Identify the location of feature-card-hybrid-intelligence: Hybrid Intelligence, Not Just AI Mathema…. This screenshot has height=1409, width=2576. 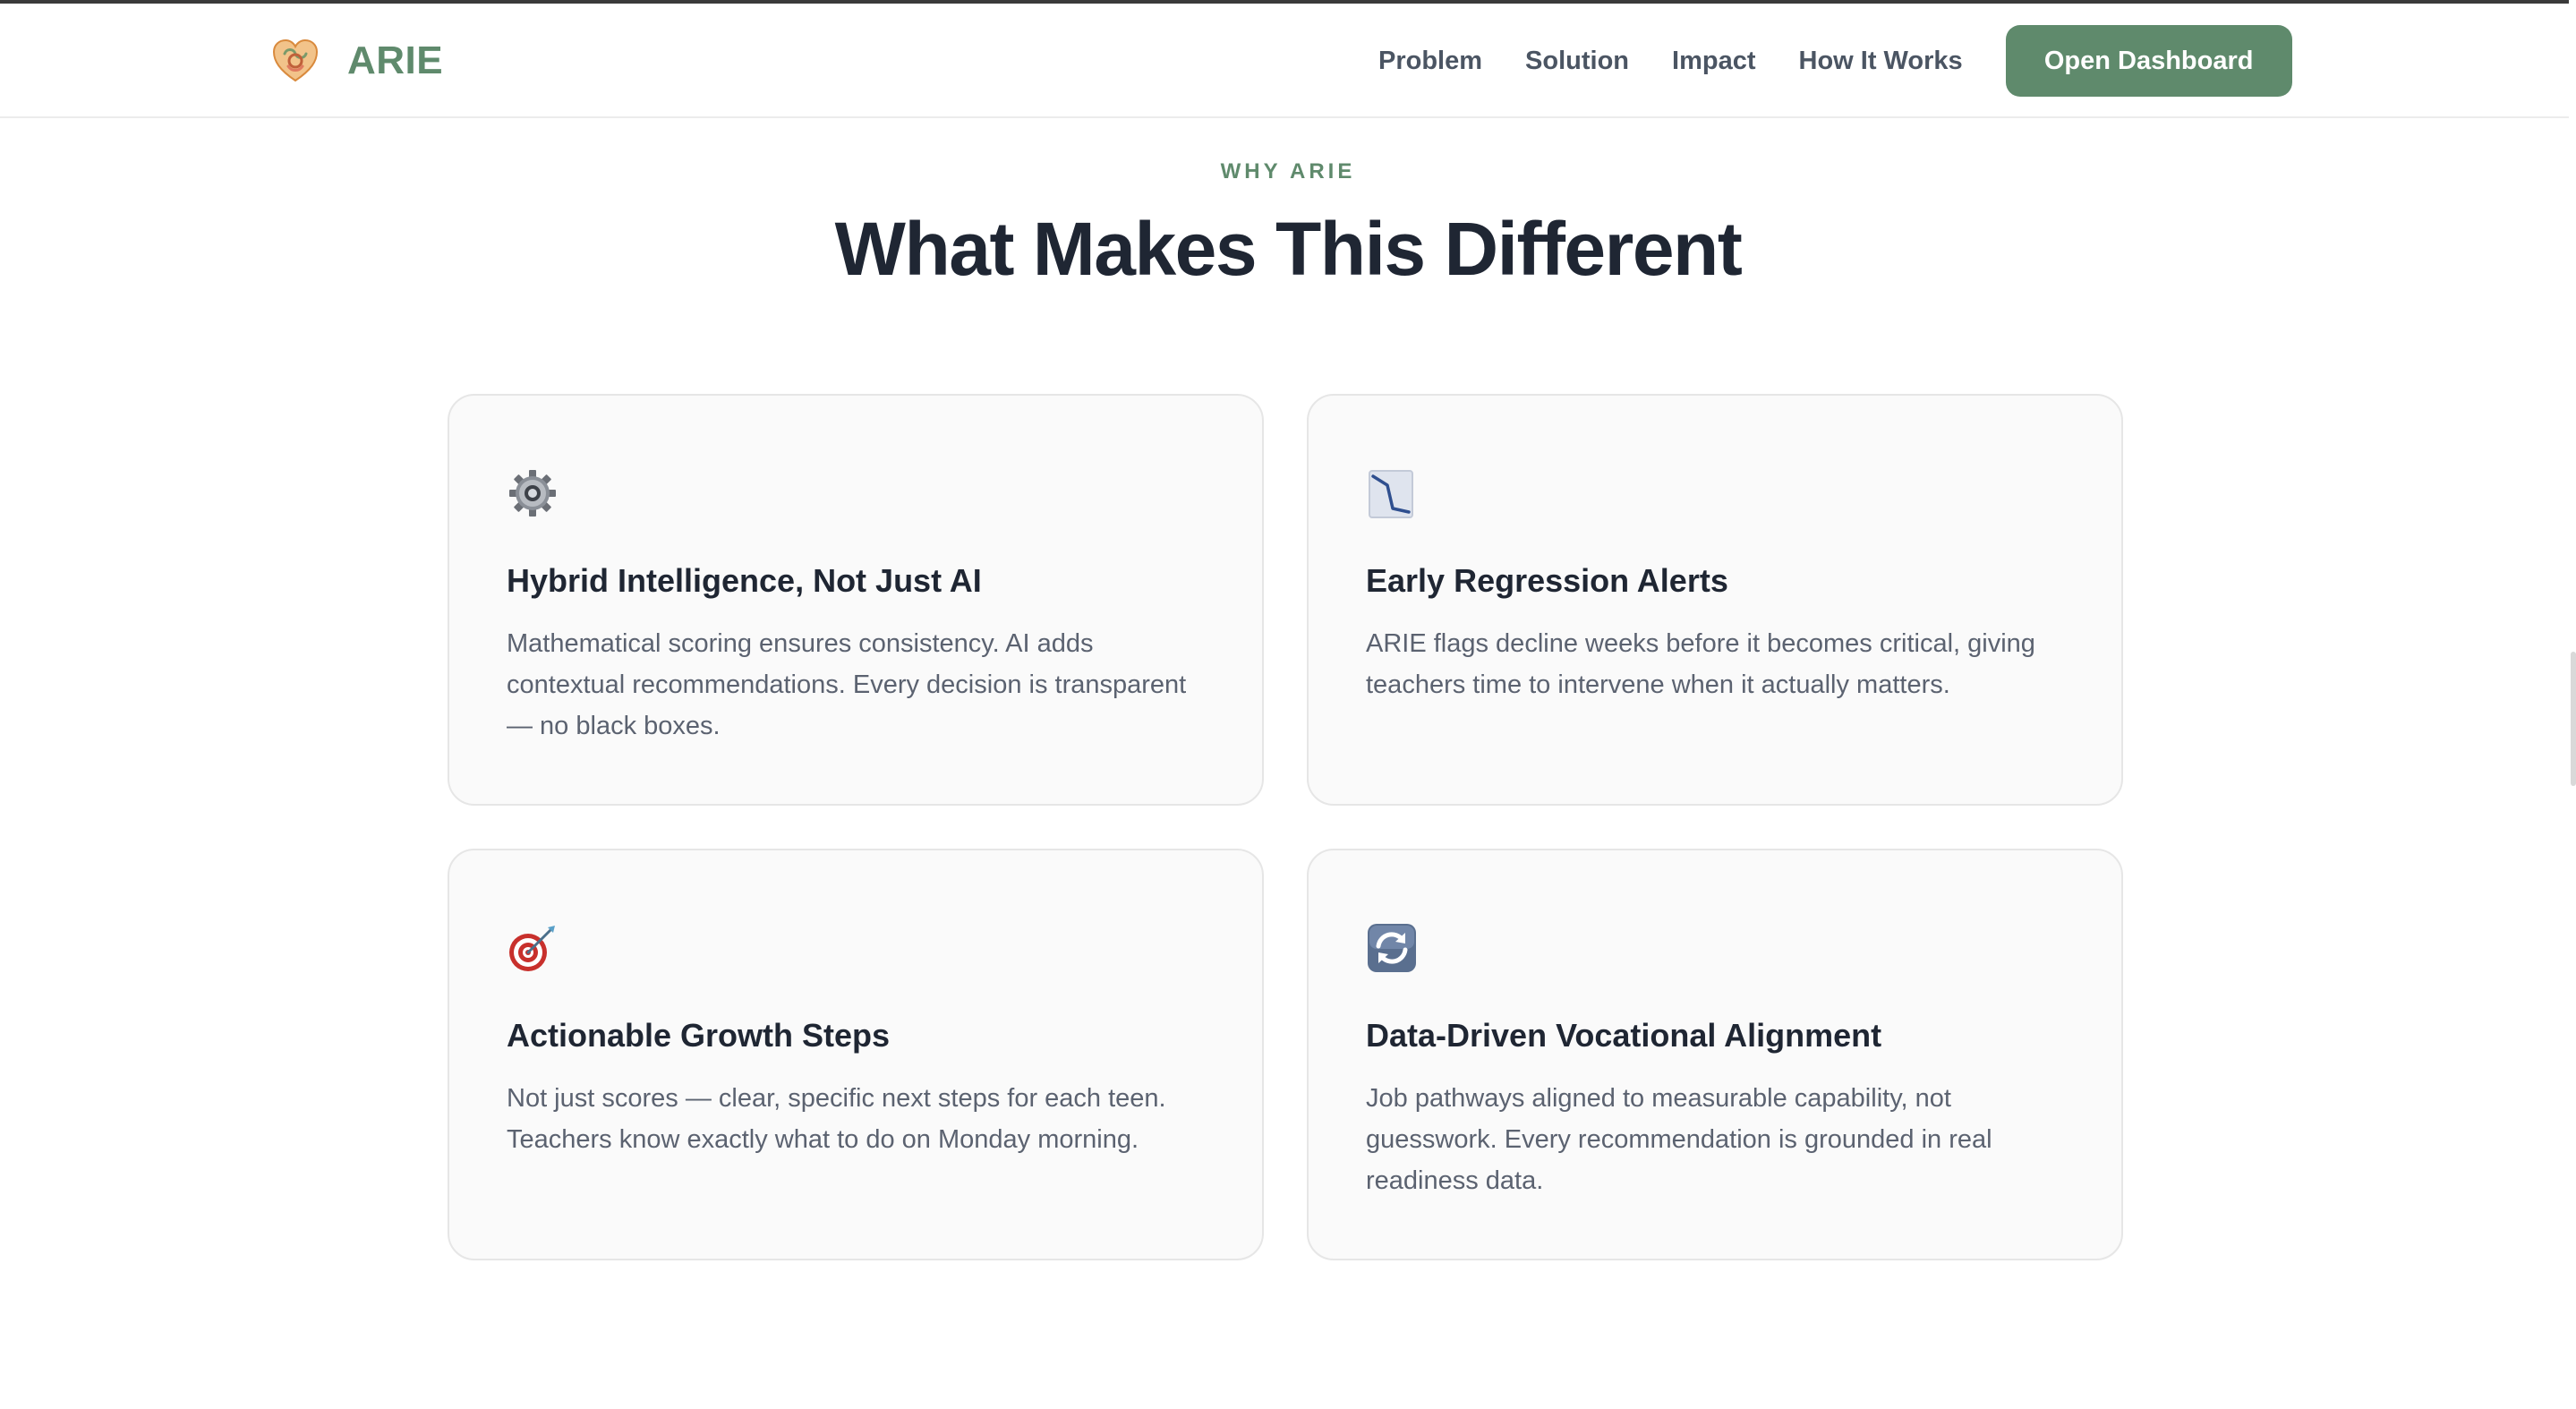
(856, 600).